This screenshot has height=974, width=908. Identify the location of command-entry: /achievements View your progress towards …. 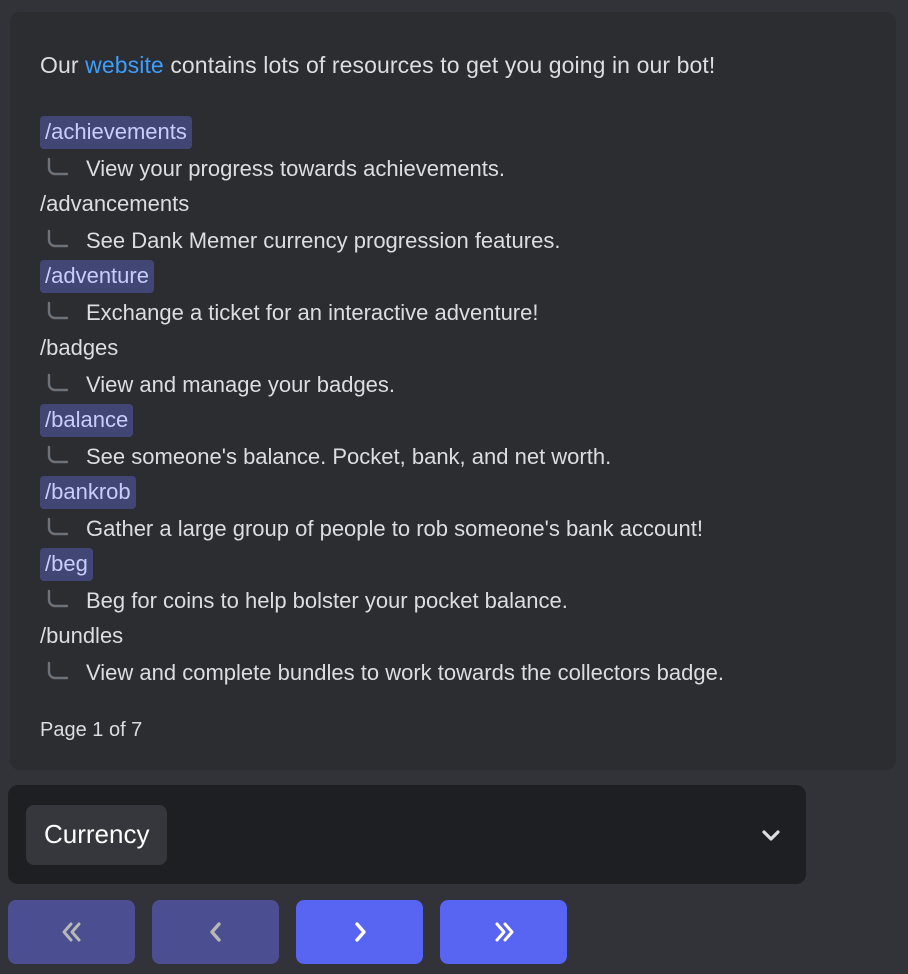
(455, 152).